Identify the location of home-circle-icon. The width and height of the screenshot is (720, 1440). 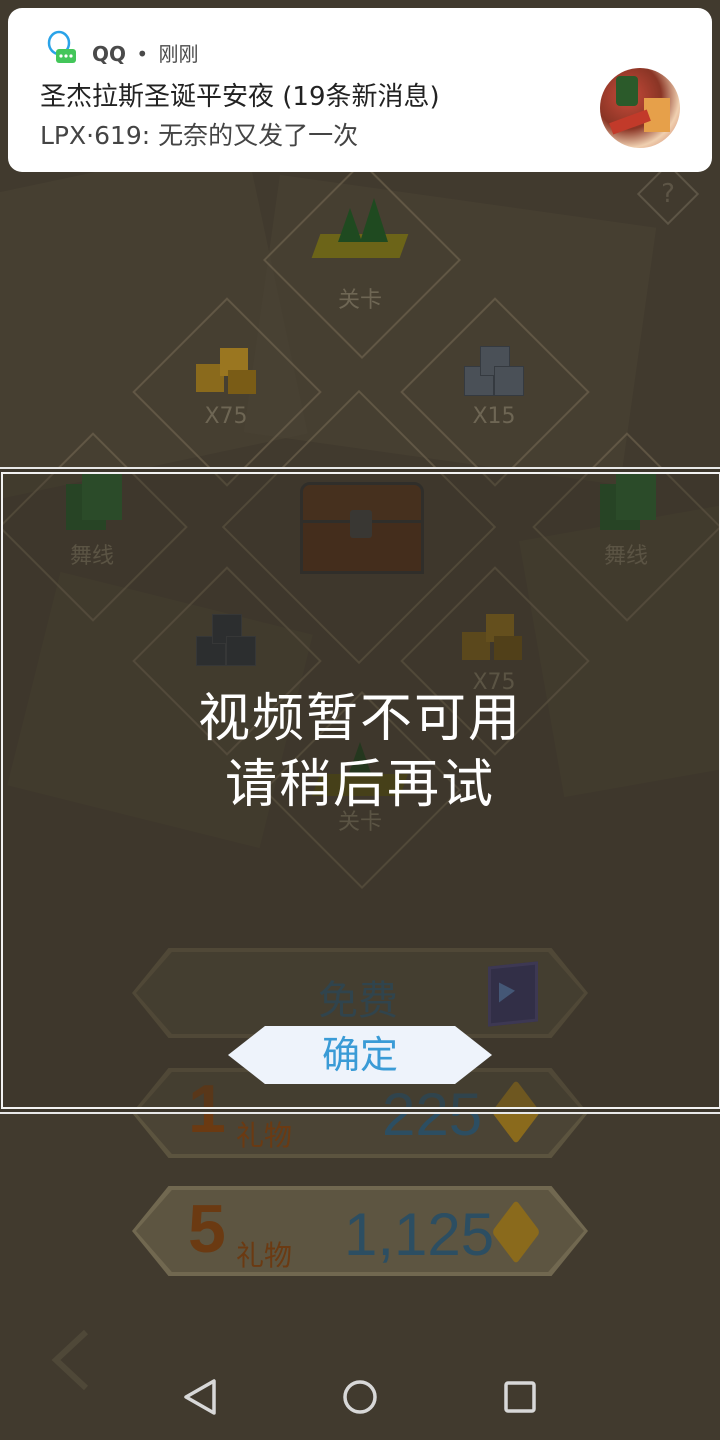
(360, 1399).